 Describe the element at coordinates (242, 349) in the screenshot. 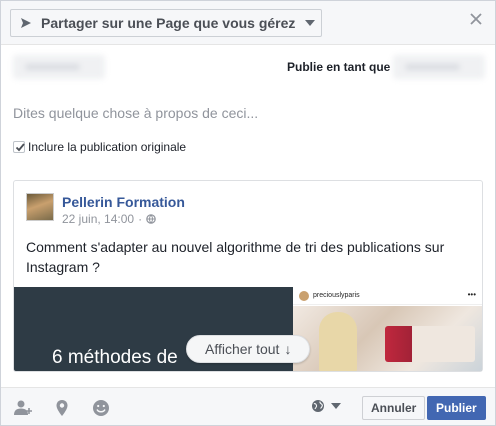

I see `show-all-label: Afficher tout` at that location.